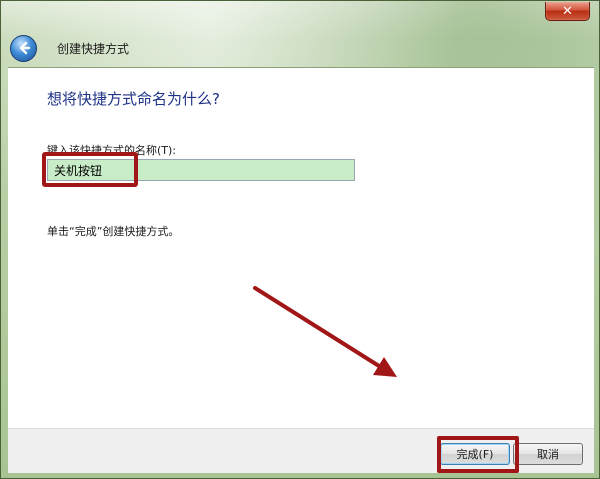 The height and width of the screenshot is (479, 600). I want to click on finish-button: 完成(F), so click(475, 454).